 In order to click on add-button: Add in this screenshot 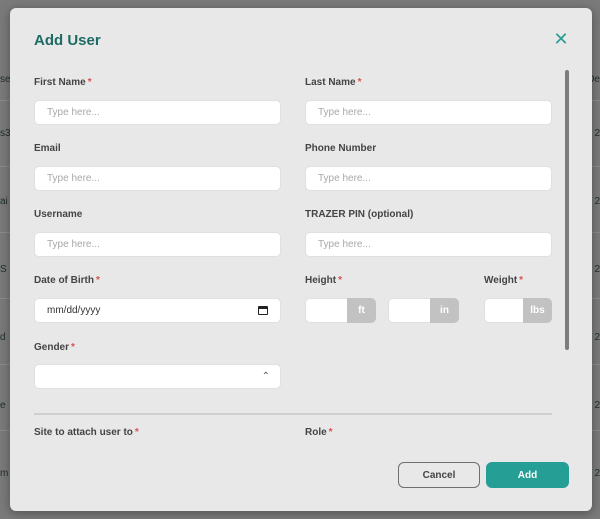, I will do `click(527, 475)`.